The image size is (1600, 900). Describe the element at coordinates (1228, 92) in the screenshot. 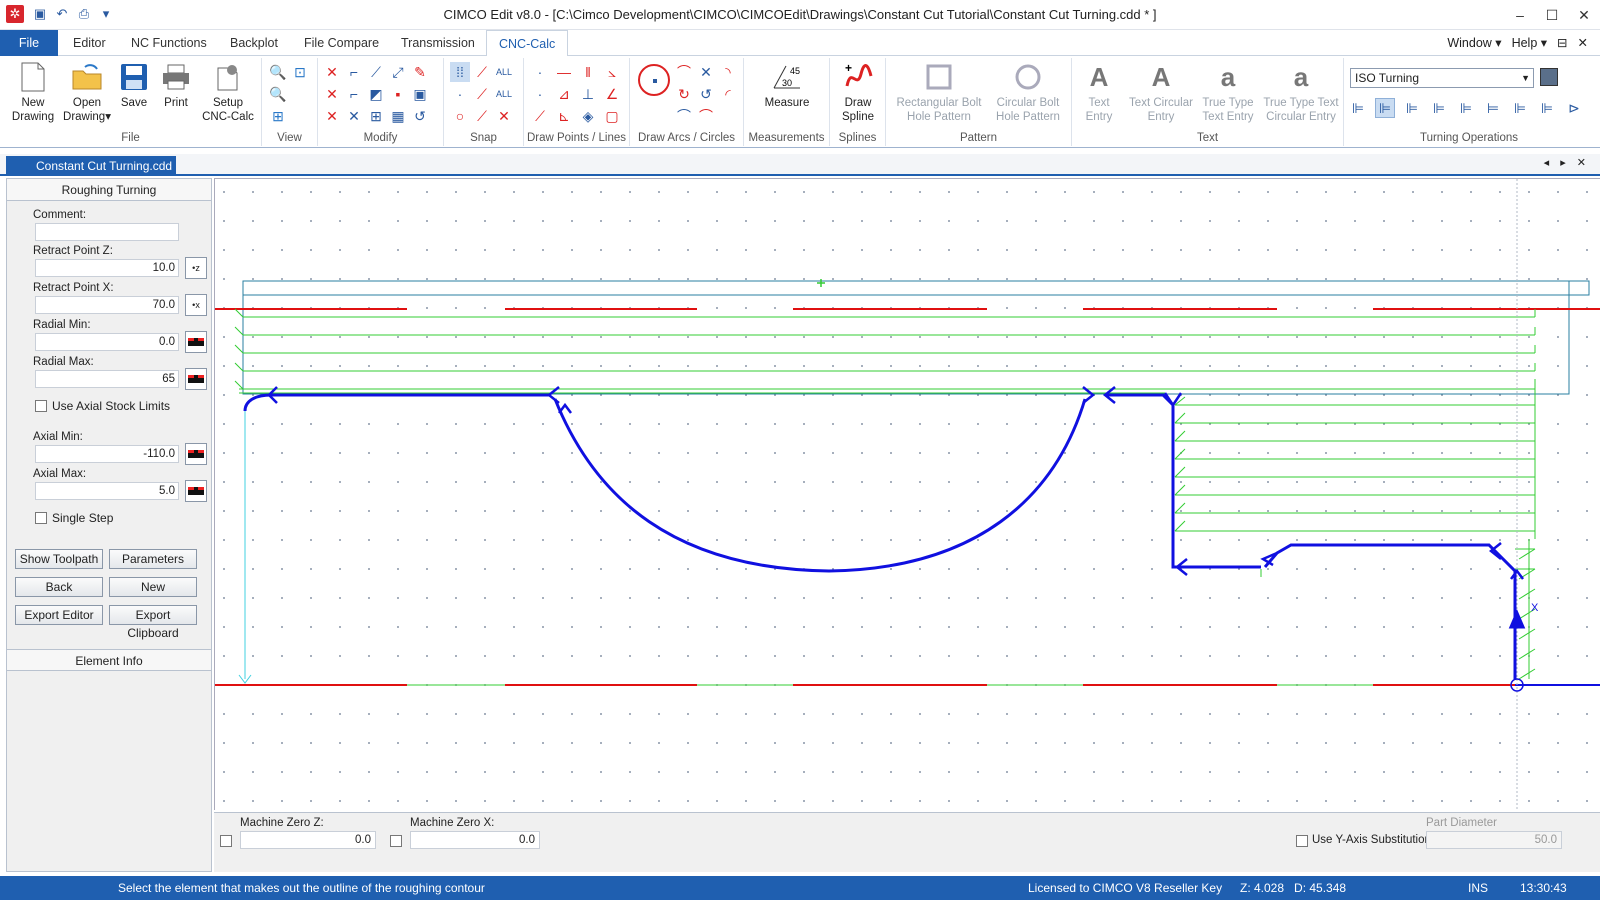

I see `truetype-text-button: a True Type Text Entry` at that location.